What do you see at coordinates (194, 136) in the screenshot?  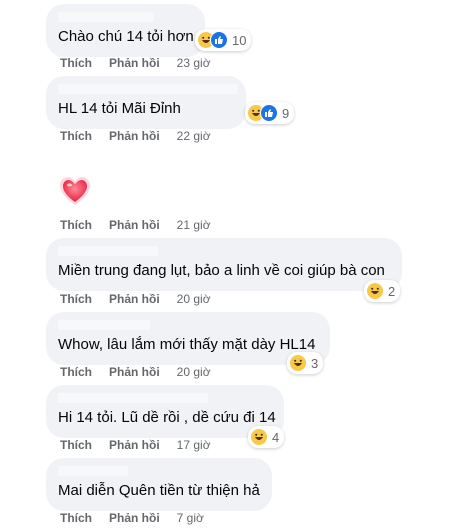 I see `timestamp: 22 giờ` at bounding box center [194, 136].